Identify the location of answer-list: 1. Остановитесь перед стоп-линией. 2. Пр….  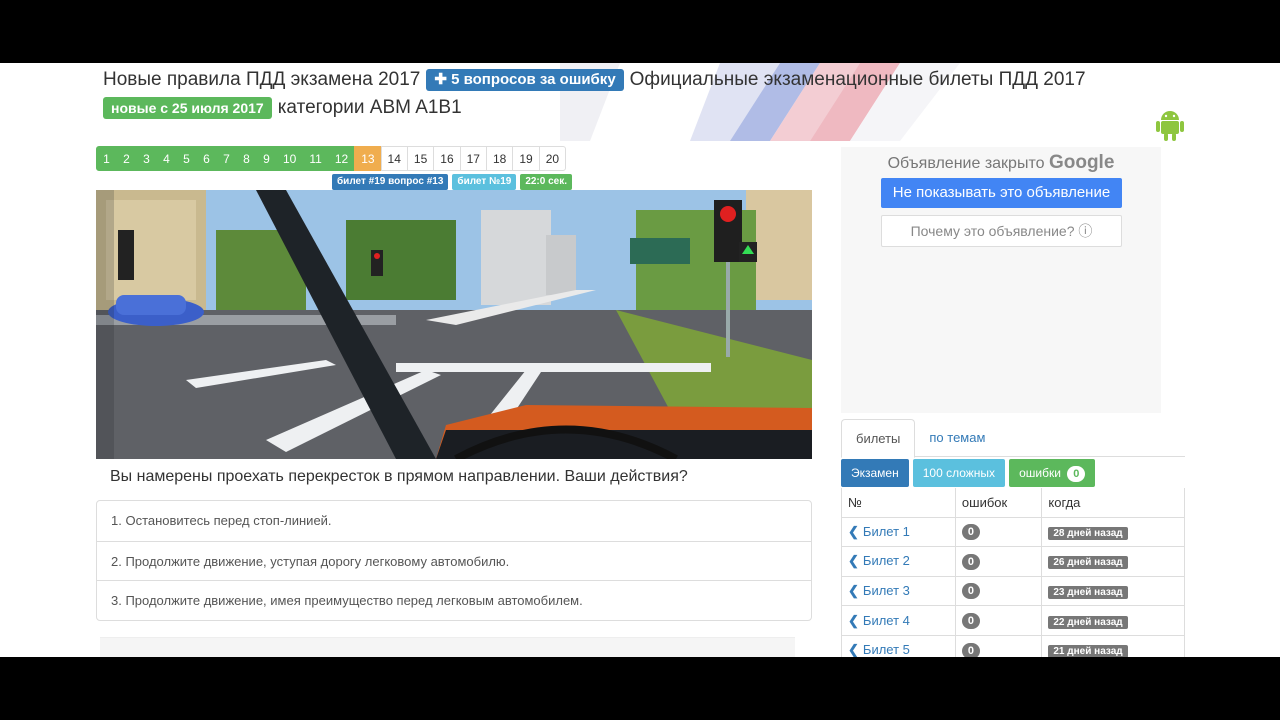
(454, 560).